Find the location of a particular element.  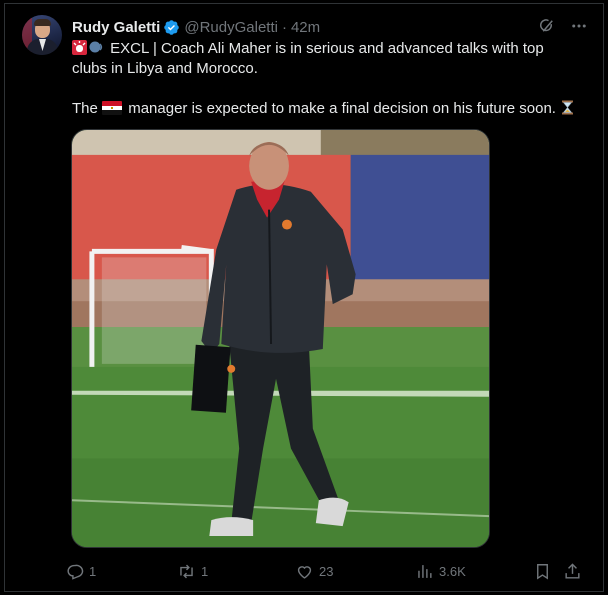

tweet-line-3-prefix: The is located at coordinates (85, 108).